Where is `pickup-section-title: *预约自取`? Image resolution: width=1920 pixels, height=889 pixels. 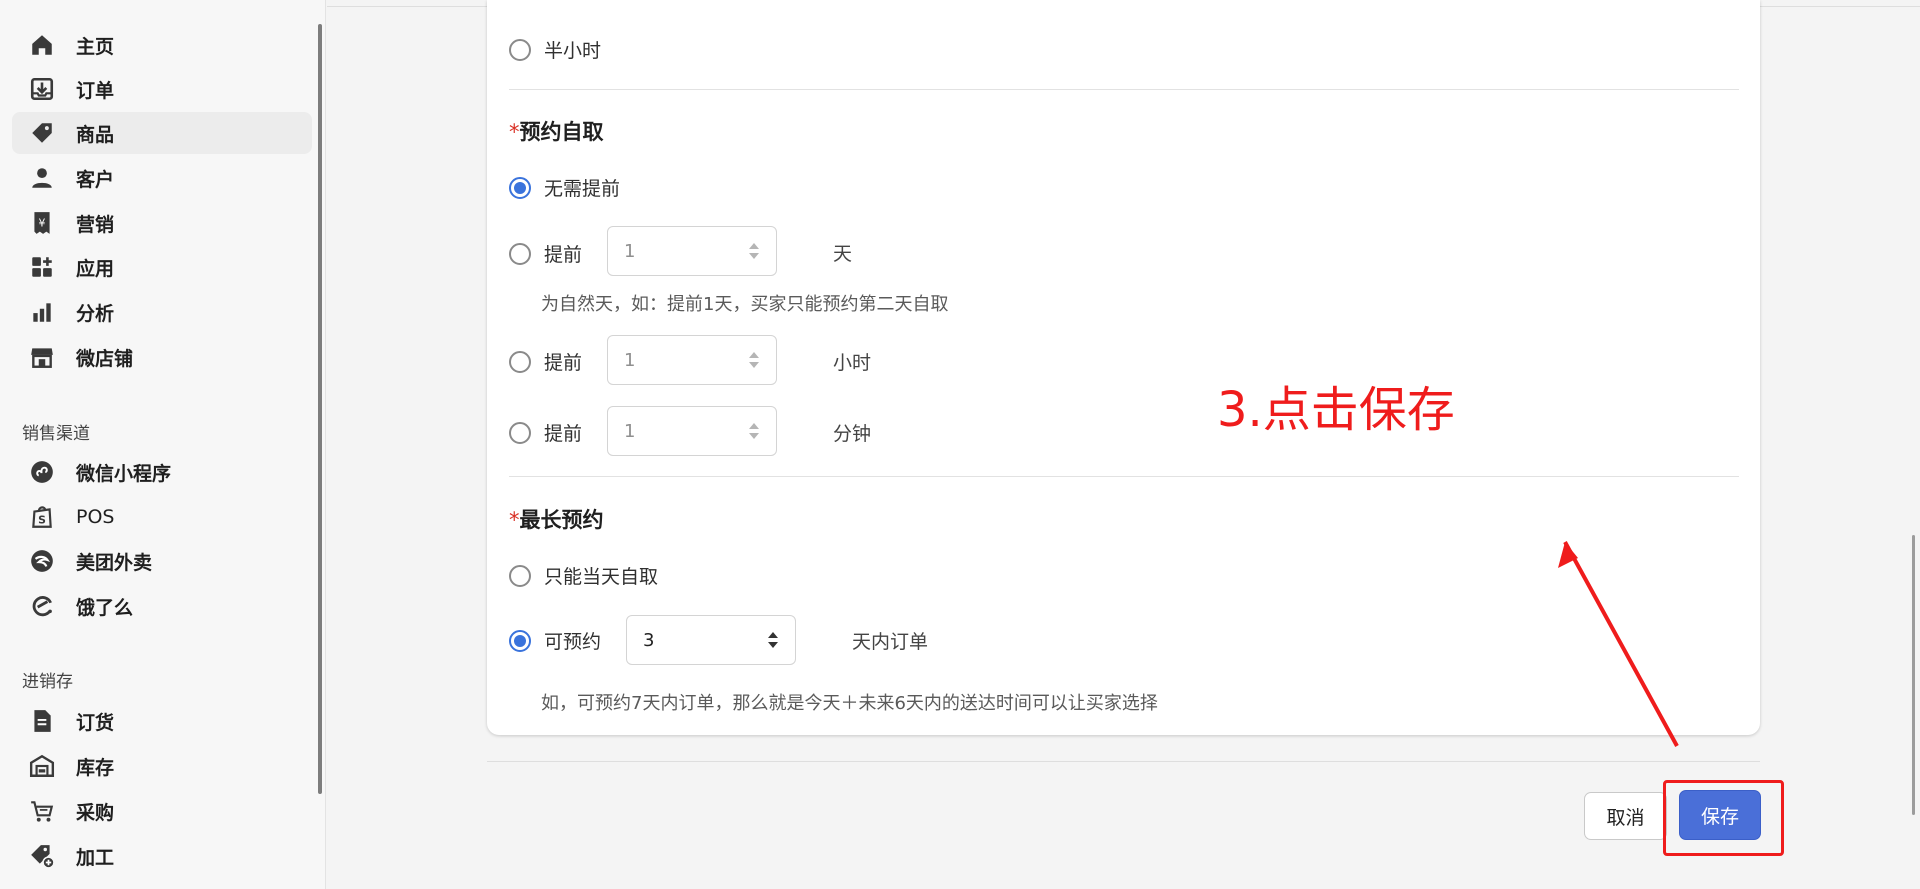
pickup-section-title: *预约自取 is located at coordinates (556, 131).